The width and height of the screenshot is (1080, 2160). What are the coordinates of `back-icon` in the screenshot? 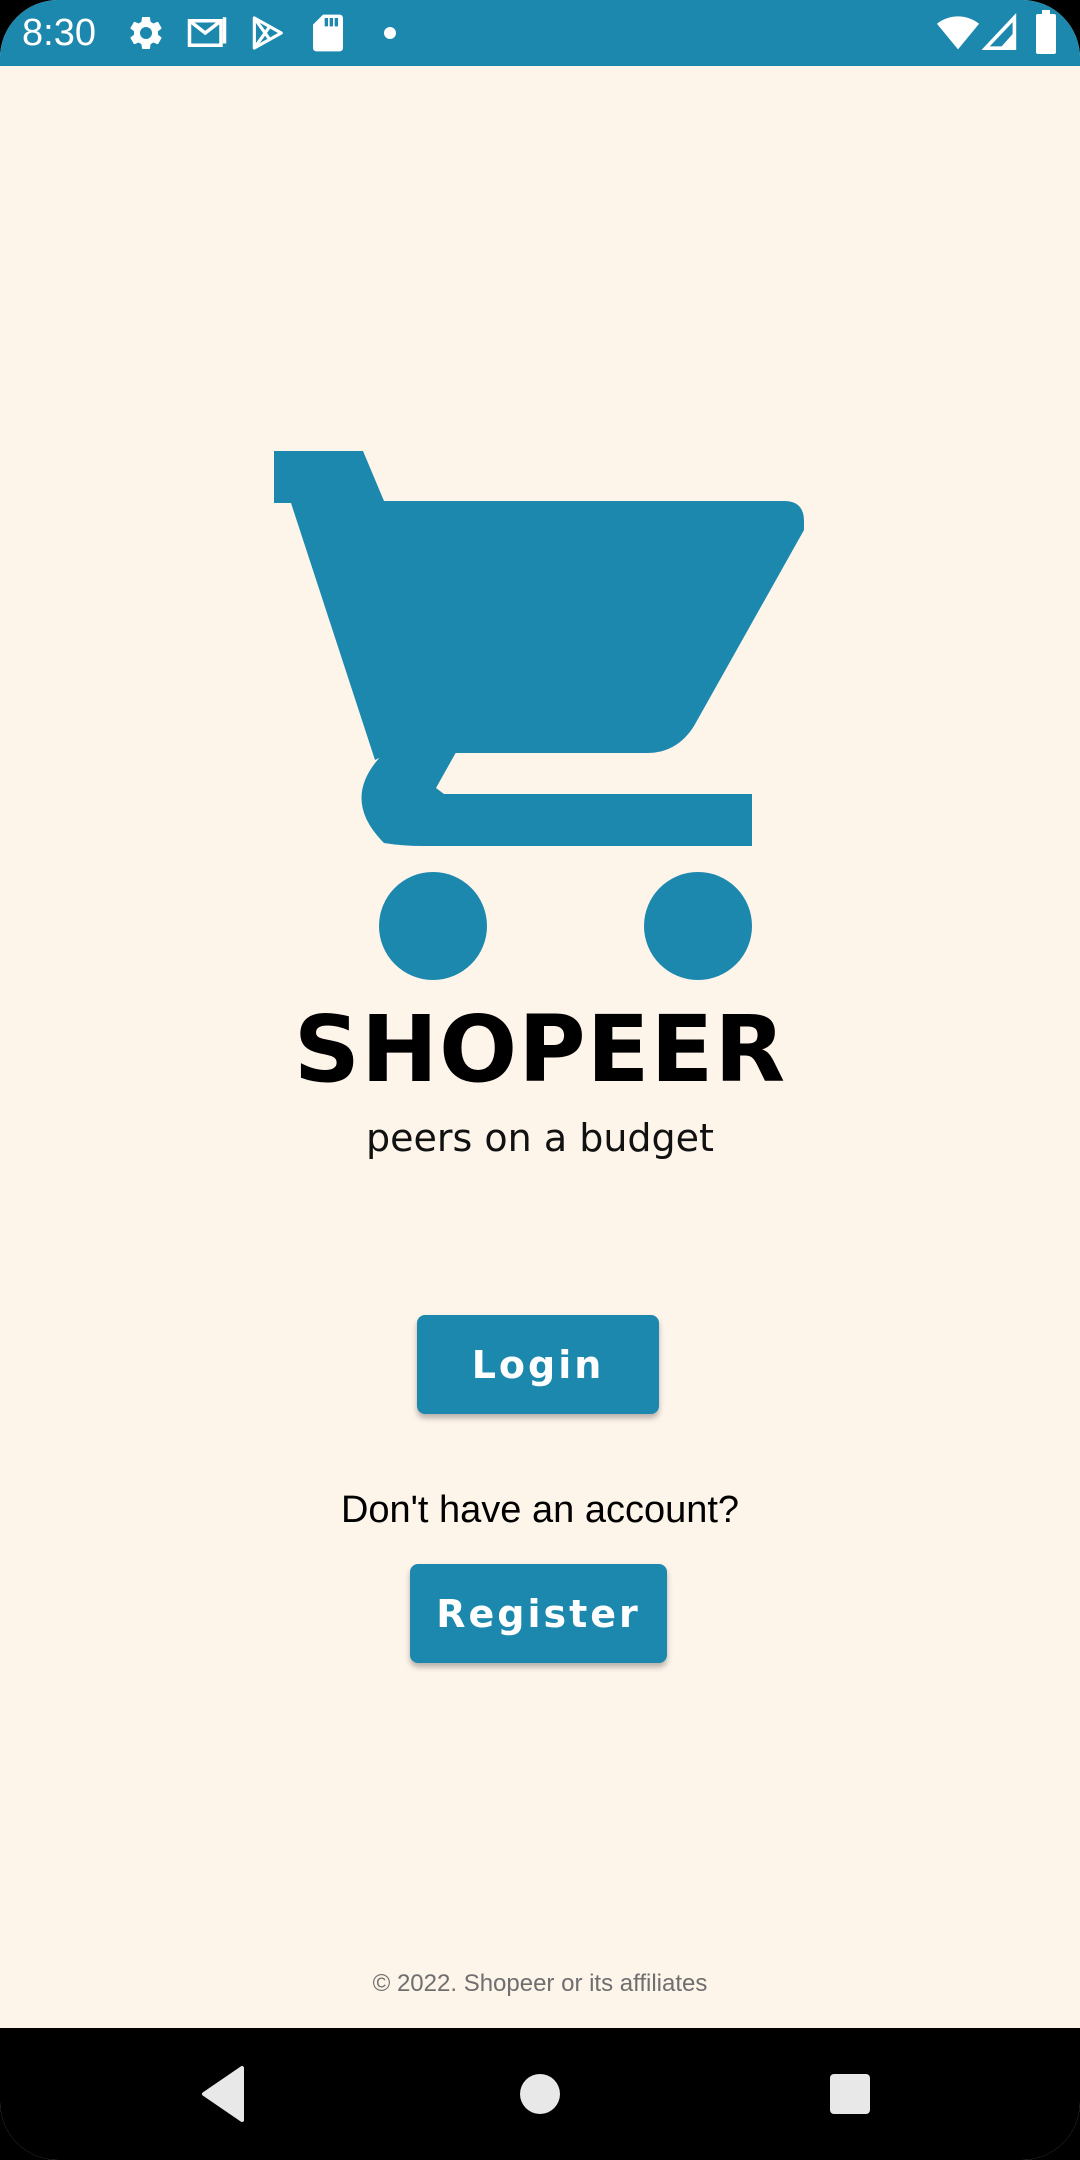 It's located at (223, 2094).